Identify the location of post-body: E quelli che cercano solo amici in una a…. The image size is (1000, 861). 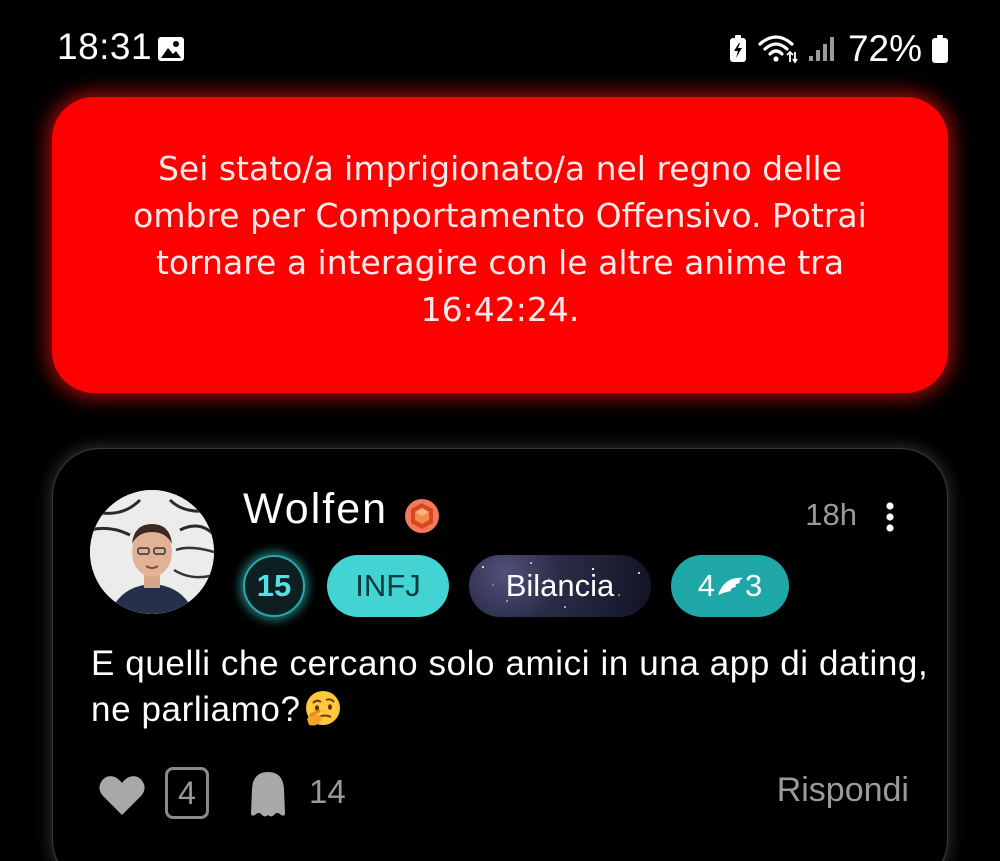
(511, 687).